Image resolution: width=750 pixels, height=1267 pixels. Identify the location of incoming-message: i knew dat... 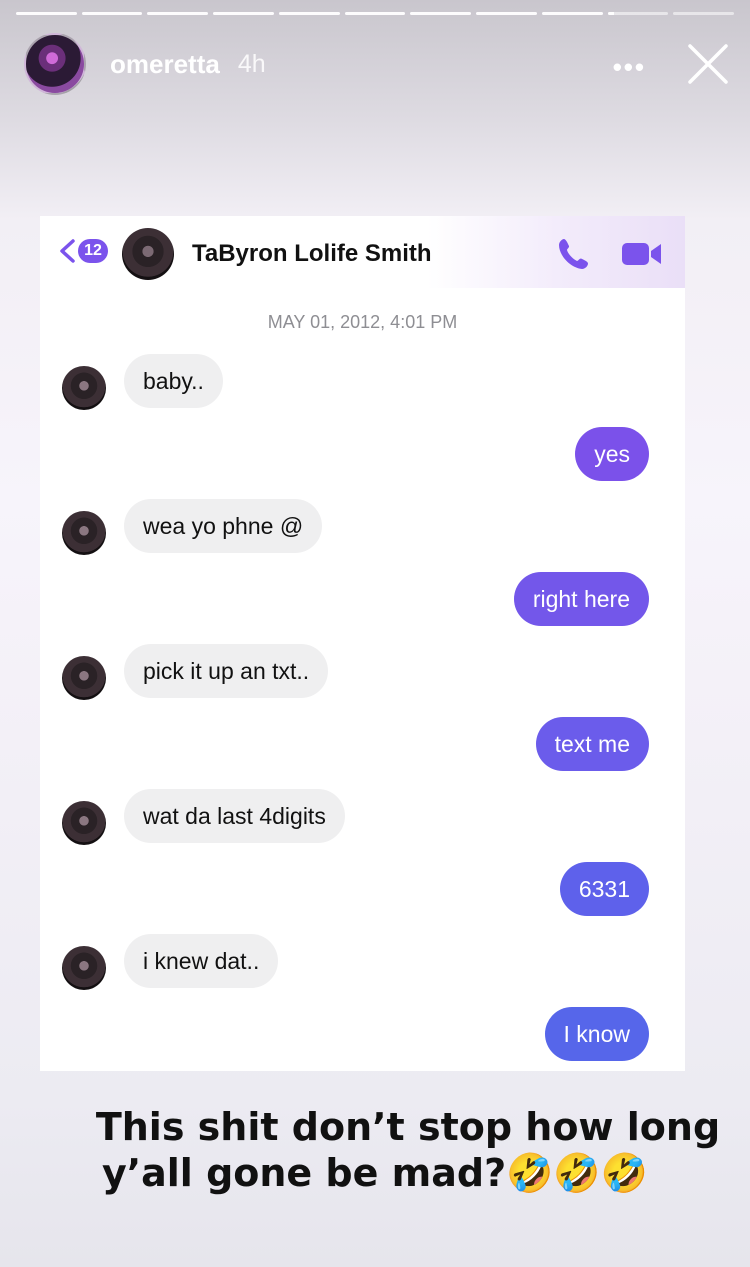
(362, 962).